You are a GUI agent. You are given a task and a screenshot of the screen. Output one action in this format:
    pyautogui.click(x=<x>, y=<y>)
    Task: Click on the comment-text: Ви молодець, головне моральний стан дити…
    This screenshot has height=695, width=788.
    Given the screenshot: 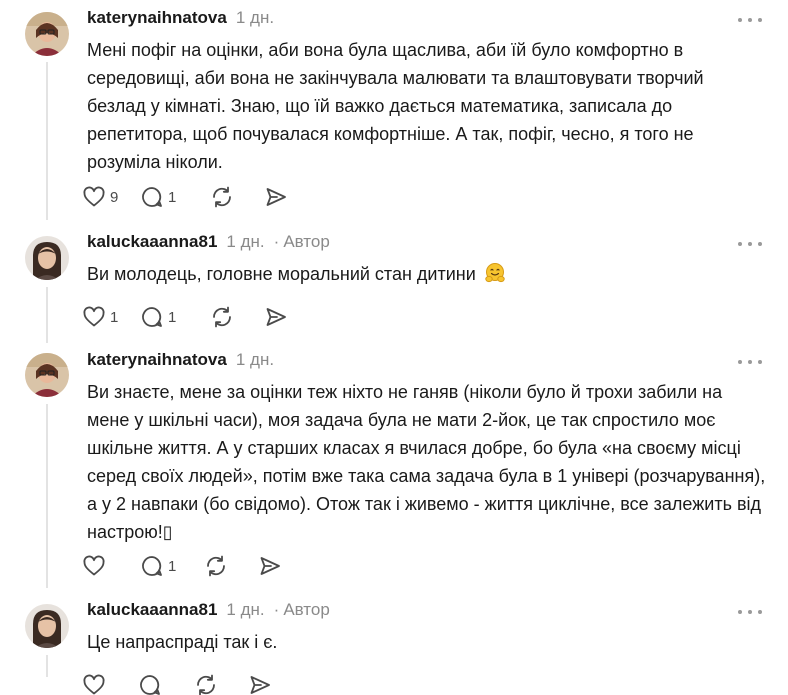 What is the action you would take?
    pyautogui.click(x=427, y=276)
    